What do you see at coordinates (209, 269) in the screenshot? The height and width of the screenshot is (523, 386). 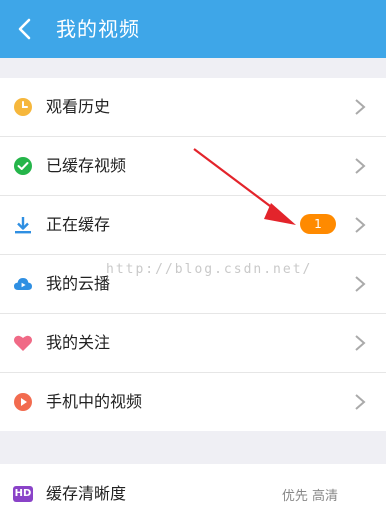 I see `watermark: http://blog.csdn.net/` at bounding box center [209, 269].